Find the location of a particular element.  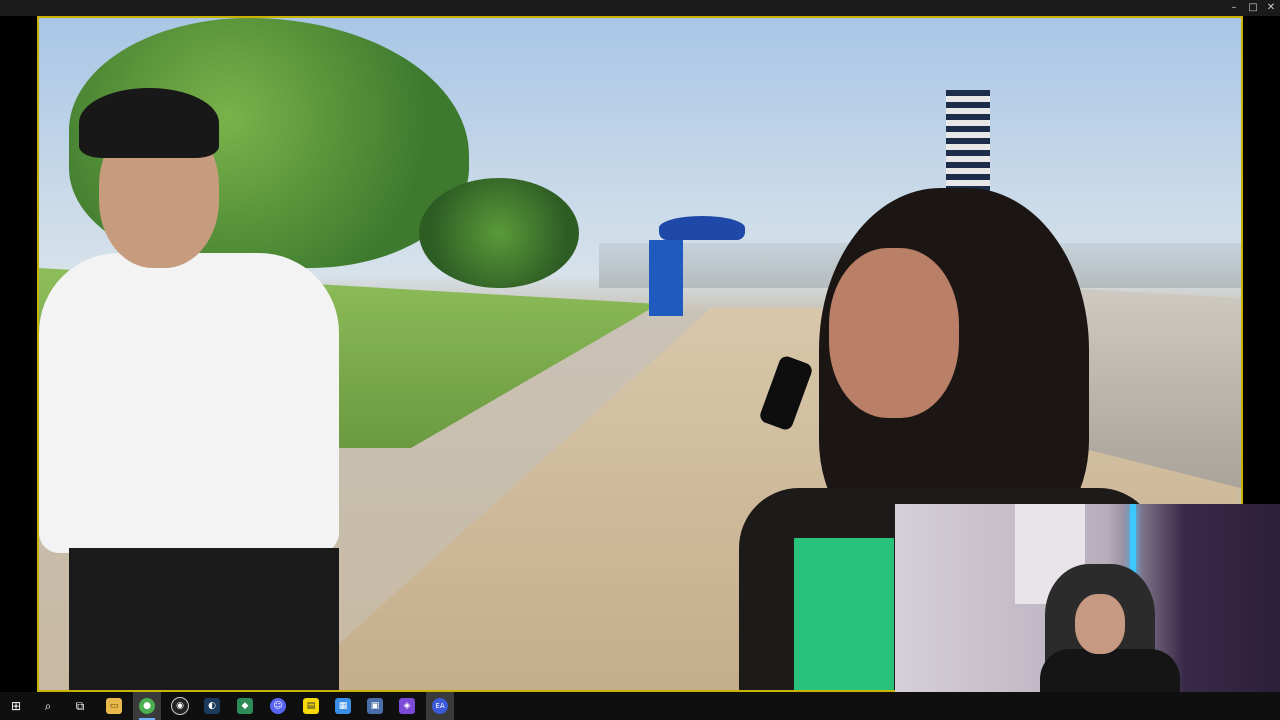

obs-icon: ◉ is located at coordinates (180, 706).